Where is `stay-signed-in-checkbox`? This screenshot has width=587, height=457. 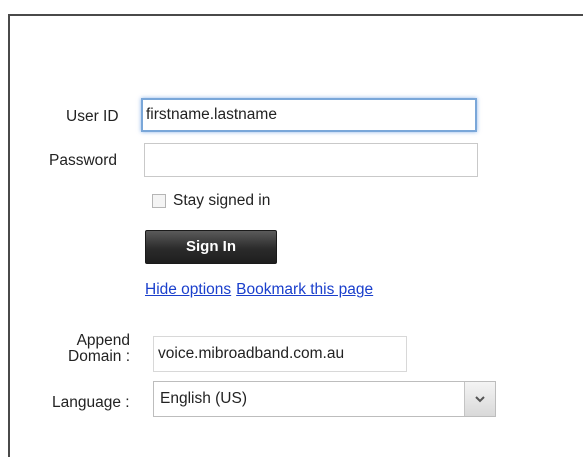 stay-signed-in-checkbox is located at coordinates (159, 201).